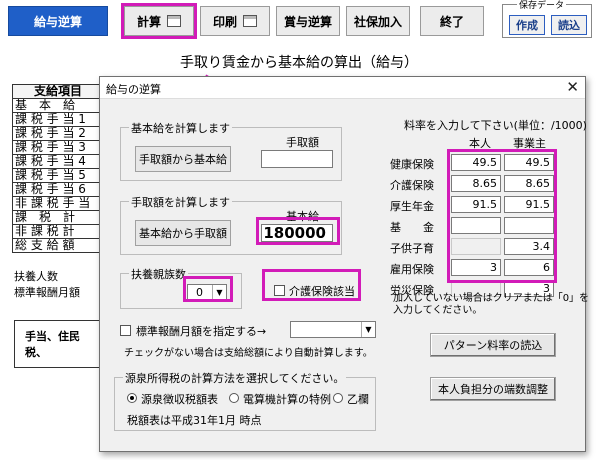  What do you see at coordinates (493, 389) in the screenshot?
I see `rounding-adjust-button: 本人負担分の端数調整` at bounding box center [493, 389].